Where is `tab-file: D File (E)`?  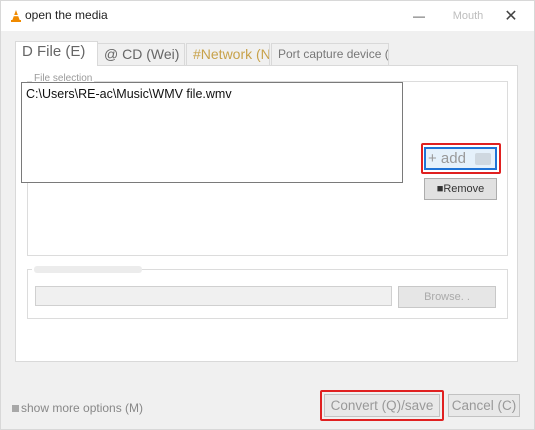
tab-file: D File (E) is located at coordinates (56, 53).